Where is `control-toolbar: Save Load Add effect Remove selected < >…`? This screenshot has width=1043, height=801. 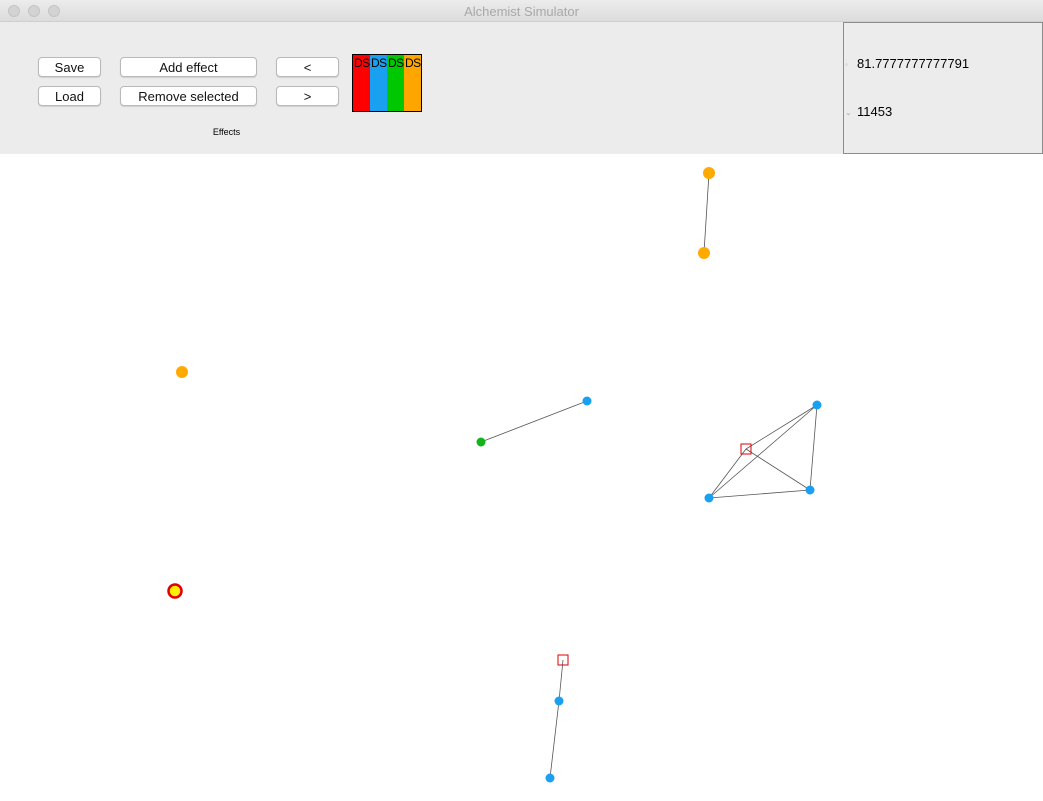
control-toolbar: Save Load Add effect Remove selected < >… is located at coordinates (421, 88).